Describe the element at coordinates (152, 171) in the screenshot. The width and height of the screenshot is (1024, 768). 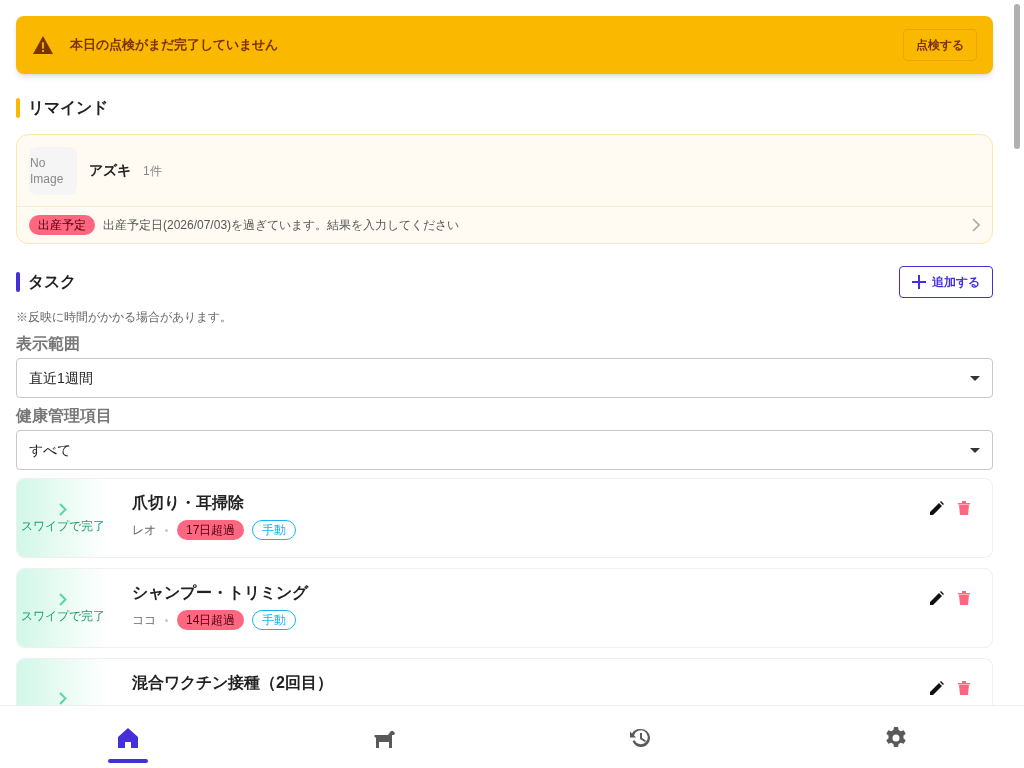
I see `reminder-count: 1件` at that location.